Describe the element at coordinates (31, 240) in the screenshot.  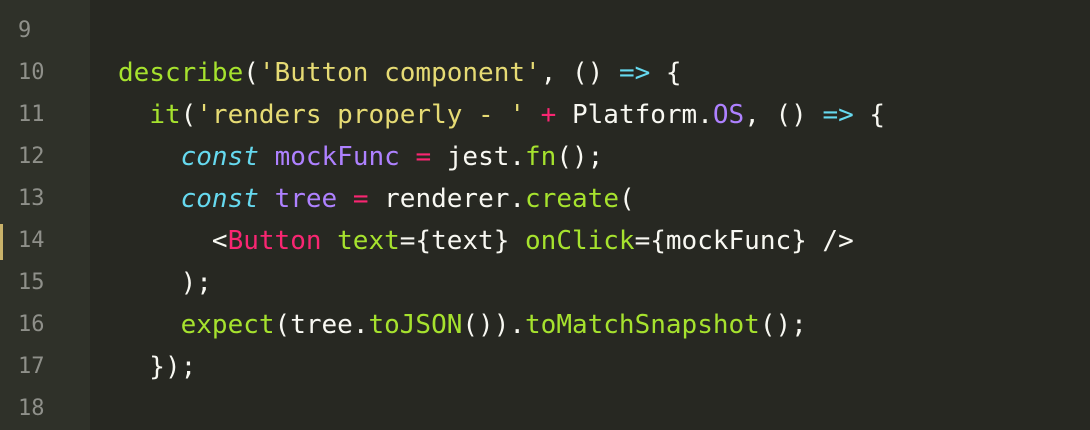
I see `line-number: 14` at that location.